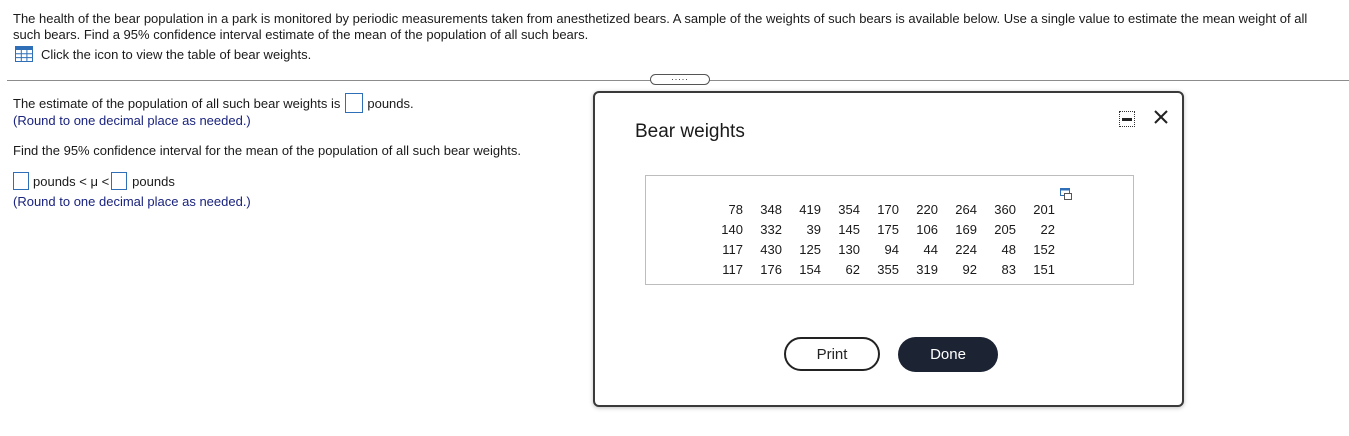 This screenshot has height=436, width=1349. What do you see at coordinates (354, 103) in the screenshot?
I see `estimate-answer-box` at bounding box center [354, 103].